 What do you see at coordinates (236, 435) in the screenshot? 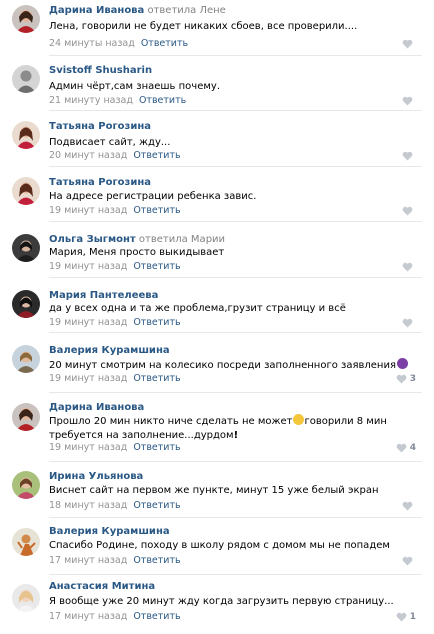
I see `exclamation-emoji-icon: !` at bounding box center [236, 435].